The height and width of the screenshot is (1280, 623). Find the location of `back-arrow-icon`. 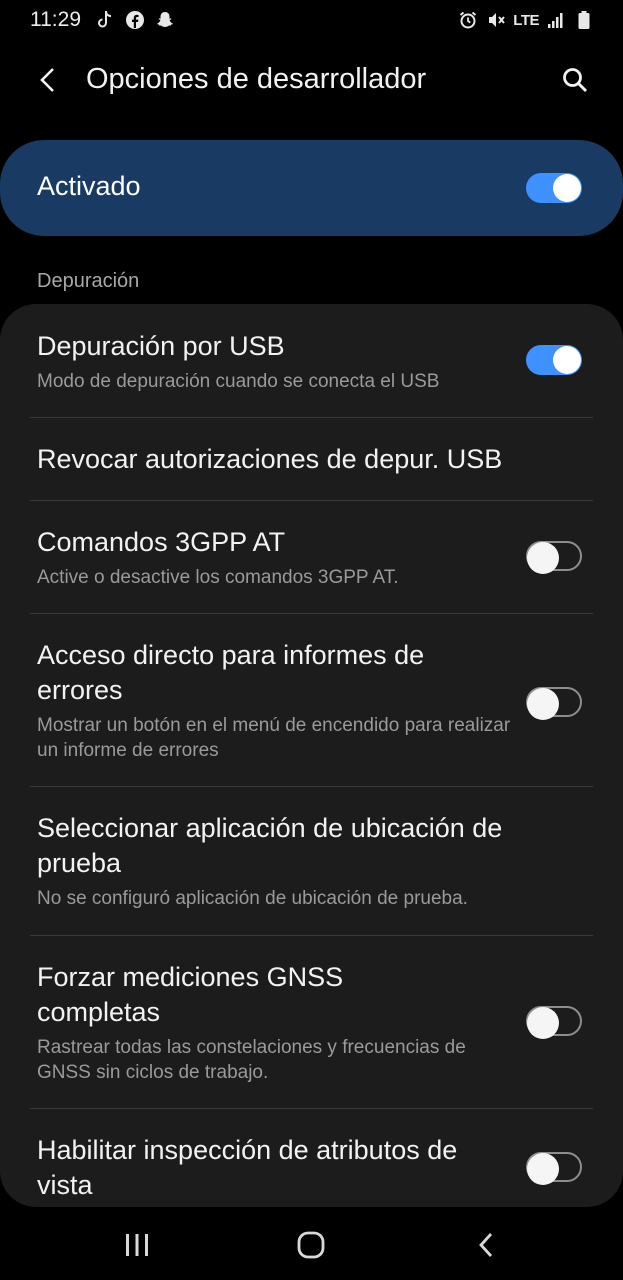

back-arrow-icon is located at coordinates (47, 80).